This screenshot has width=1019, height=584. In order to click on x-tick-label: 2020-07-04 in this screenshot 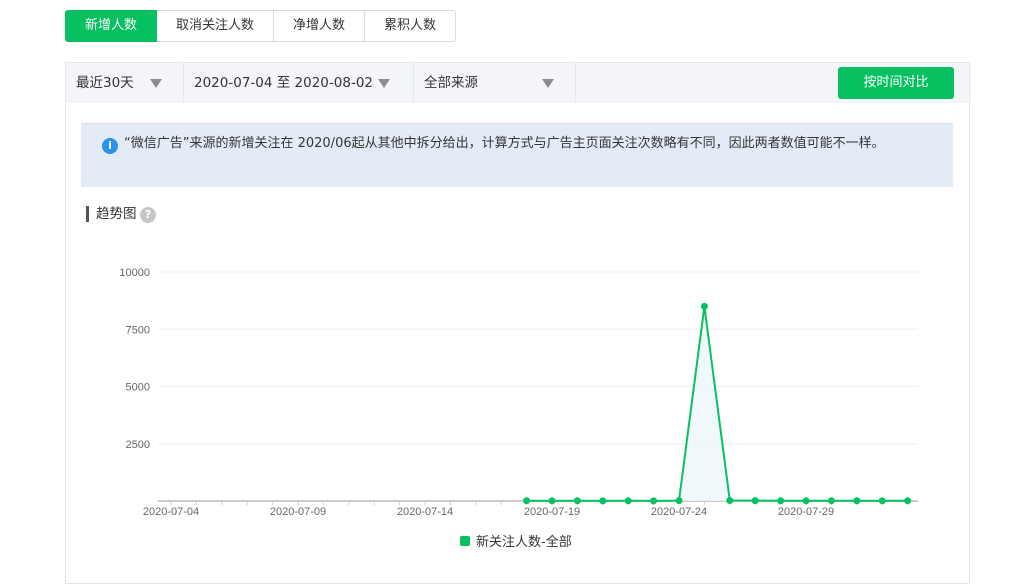, I will do `click(171, 512)`.